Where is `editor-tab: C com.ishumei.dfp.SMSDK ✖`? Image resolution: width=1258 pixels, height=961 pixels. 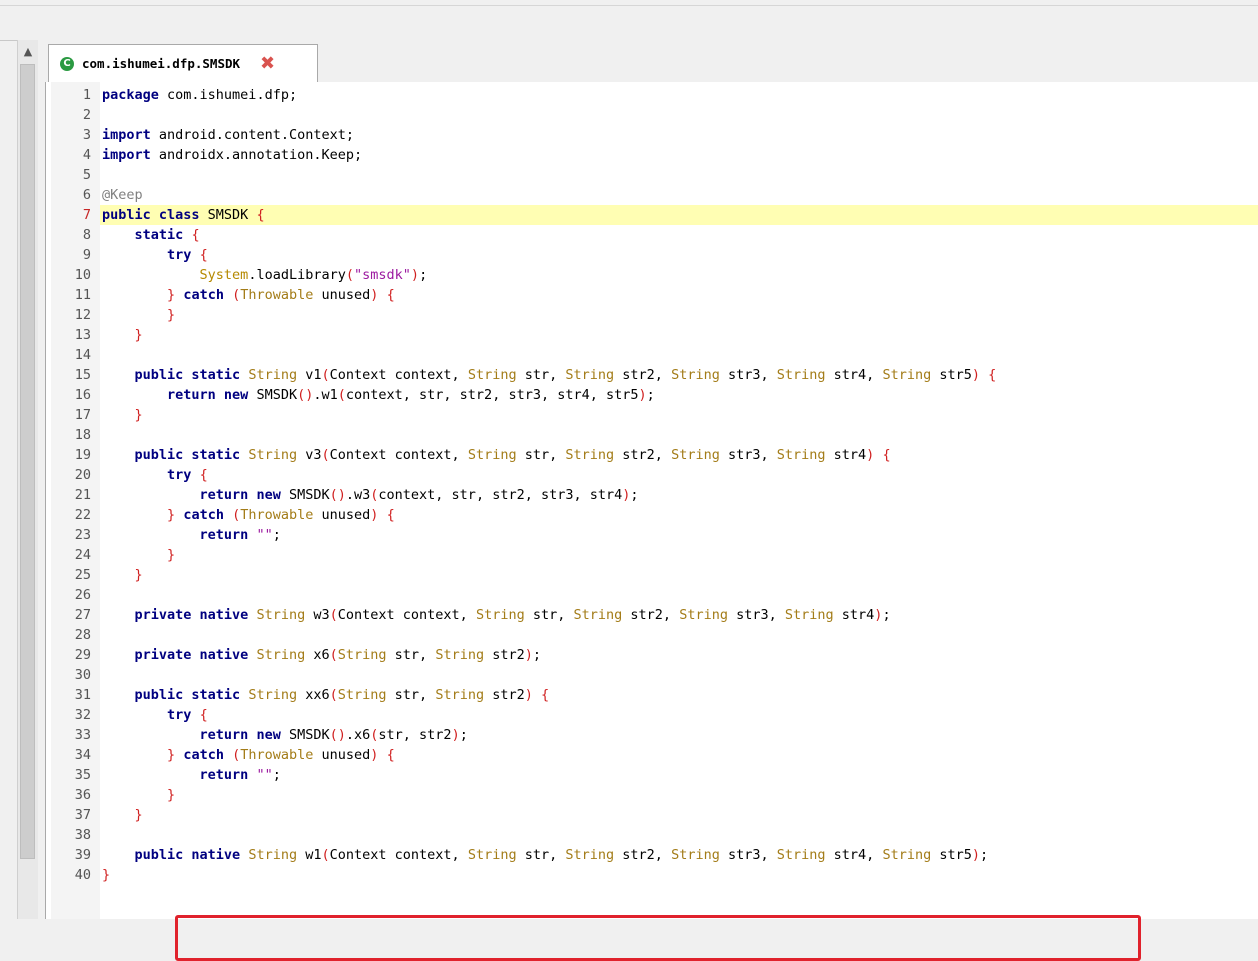
editor-tab: C com.ishumei.dfp.SMSDK ✖ is located at coordinates (183, 63).